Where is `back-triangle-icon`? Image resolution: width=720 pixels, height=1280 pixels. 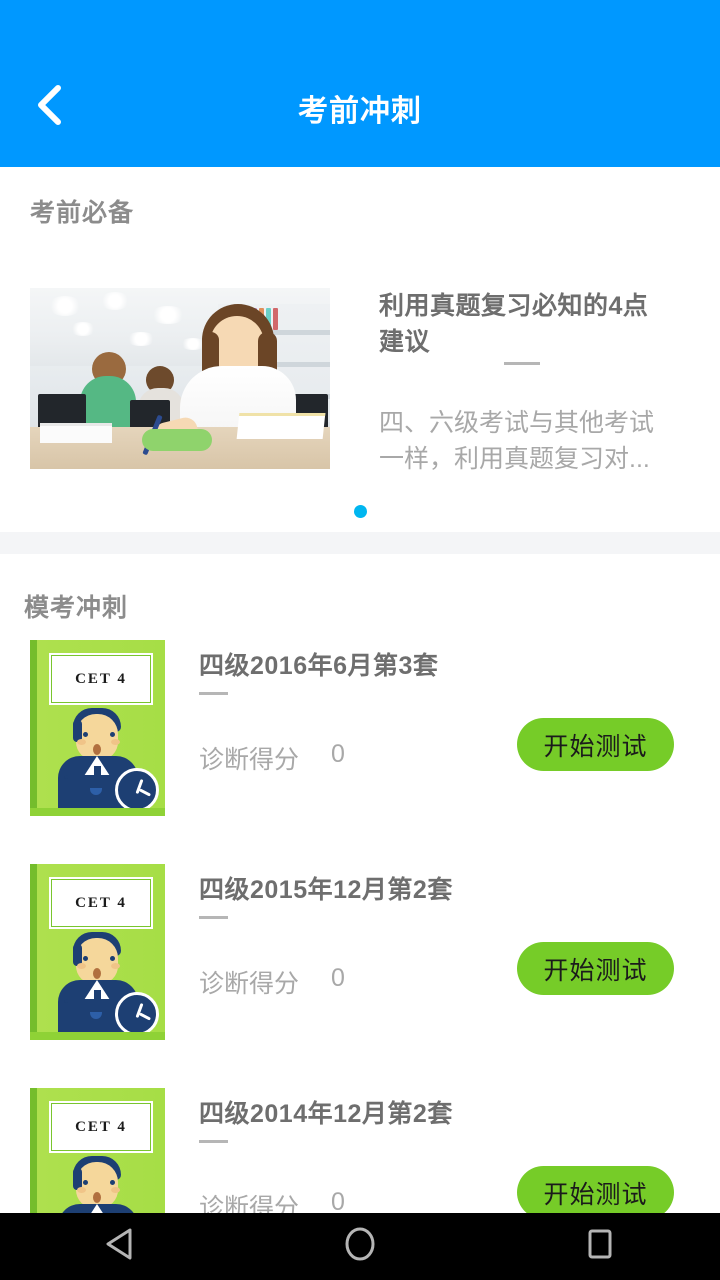 back-triangle-icon is located at coordinates (120, 1246).